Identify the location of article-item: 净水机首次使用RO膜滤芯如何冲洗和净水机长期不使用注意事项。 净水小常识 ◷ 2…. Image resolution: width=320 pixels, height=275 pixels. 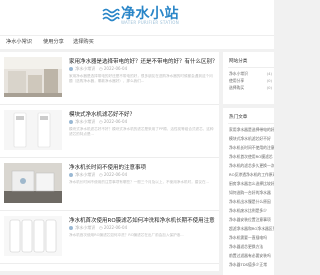
(109, 237).